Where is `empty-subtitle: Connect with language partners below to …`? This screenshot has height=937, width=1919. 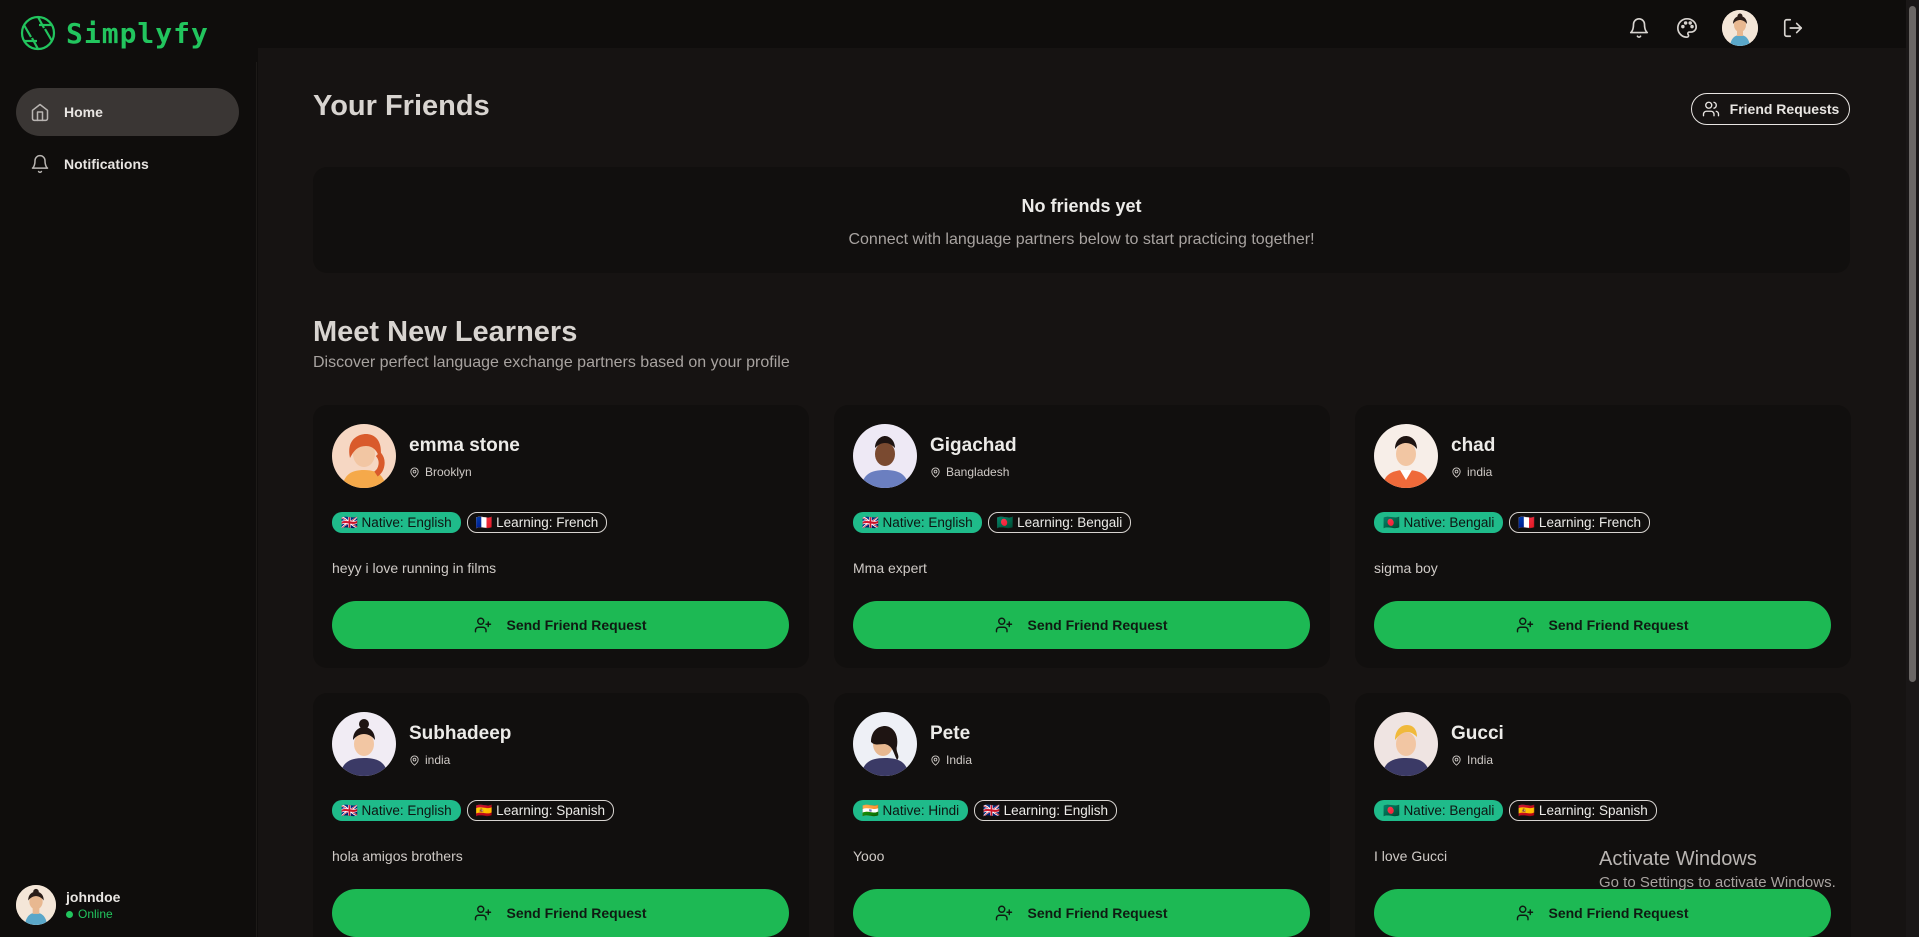
empty-subtitle: Connect with language partners below to … is located at coordinates (1081, 239).